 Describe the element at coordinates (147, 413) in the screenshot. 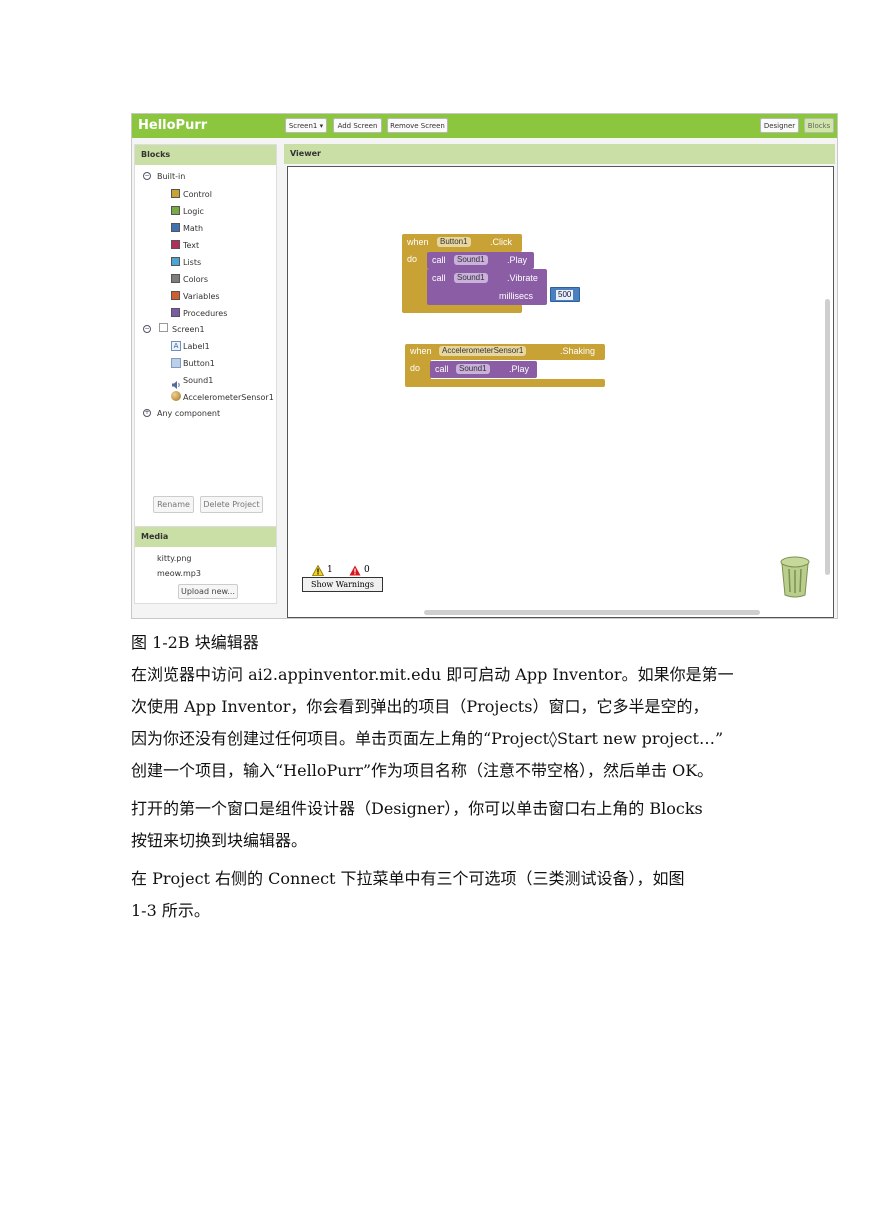

I see `expand-any-component-icon: +` at that location.